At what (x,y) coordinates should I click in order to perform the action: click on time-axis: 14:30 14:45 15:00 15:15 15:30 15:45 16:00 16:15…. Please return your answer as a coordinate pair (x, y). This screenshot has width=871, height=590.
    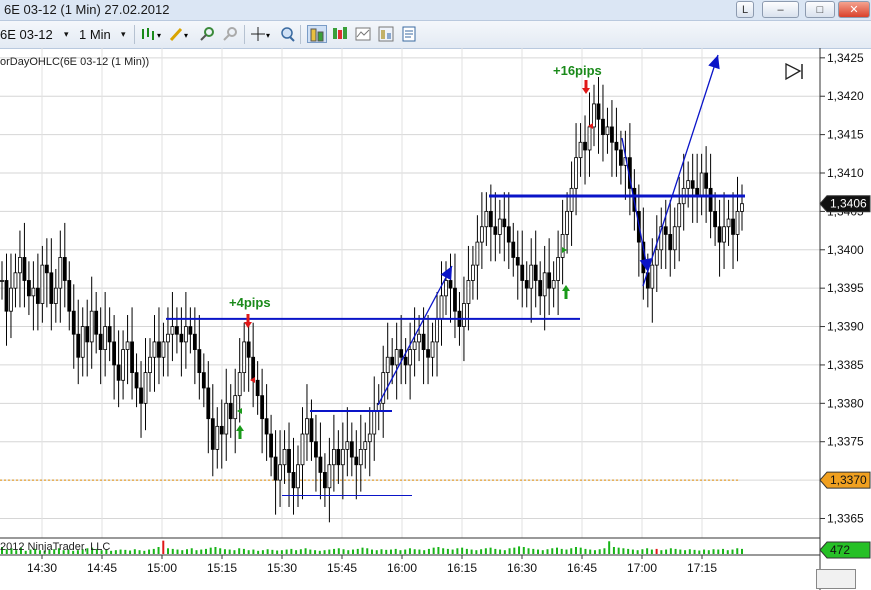
    Looking at the image, I should click on (410, 556).